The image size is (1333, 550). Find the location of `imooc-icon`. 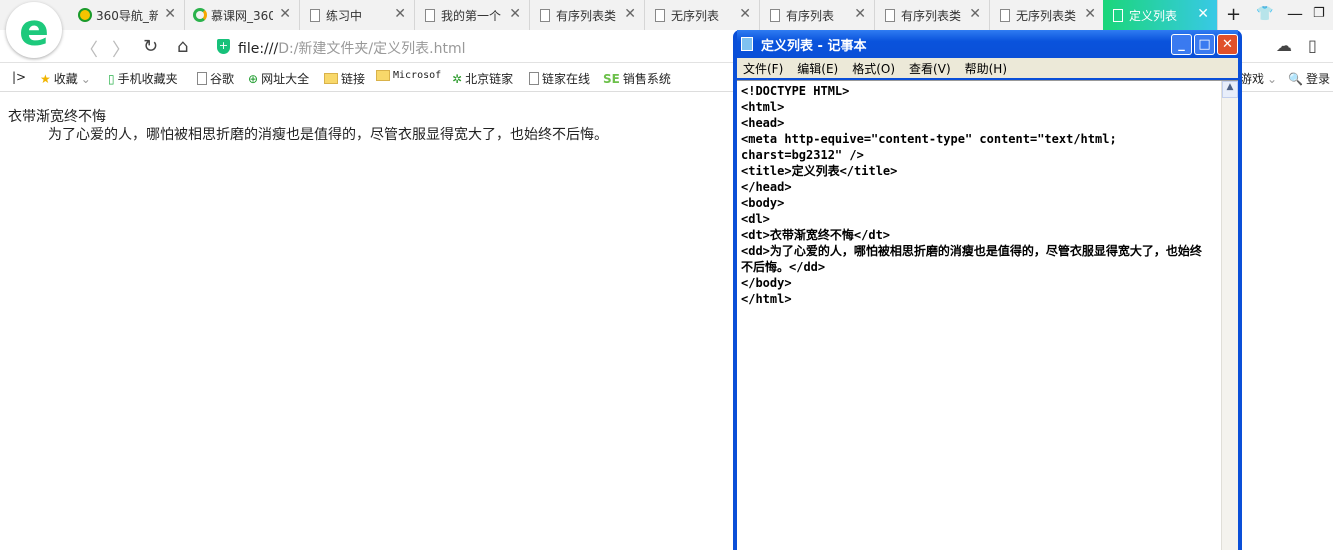

imooc-icon is located at coordinates (200, 15).